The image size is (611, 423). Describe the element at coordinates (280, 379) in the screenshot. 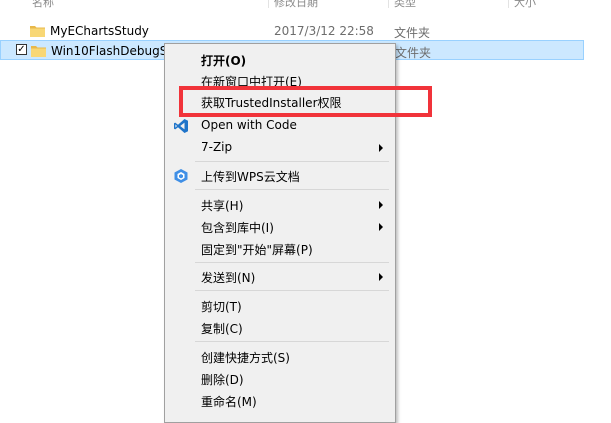

I see `menu-item-delete: 删除(D)` at that location.